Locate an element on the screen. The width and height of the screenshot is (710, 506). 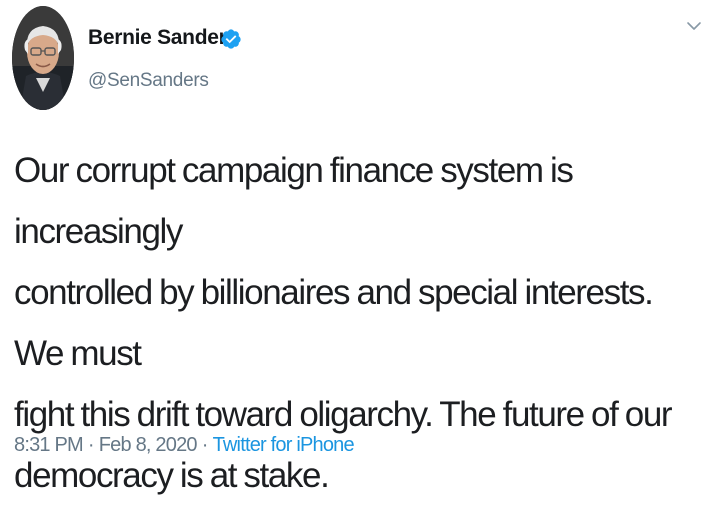
tweet-time: 8:31 PM is located at coordinates (49, 445).